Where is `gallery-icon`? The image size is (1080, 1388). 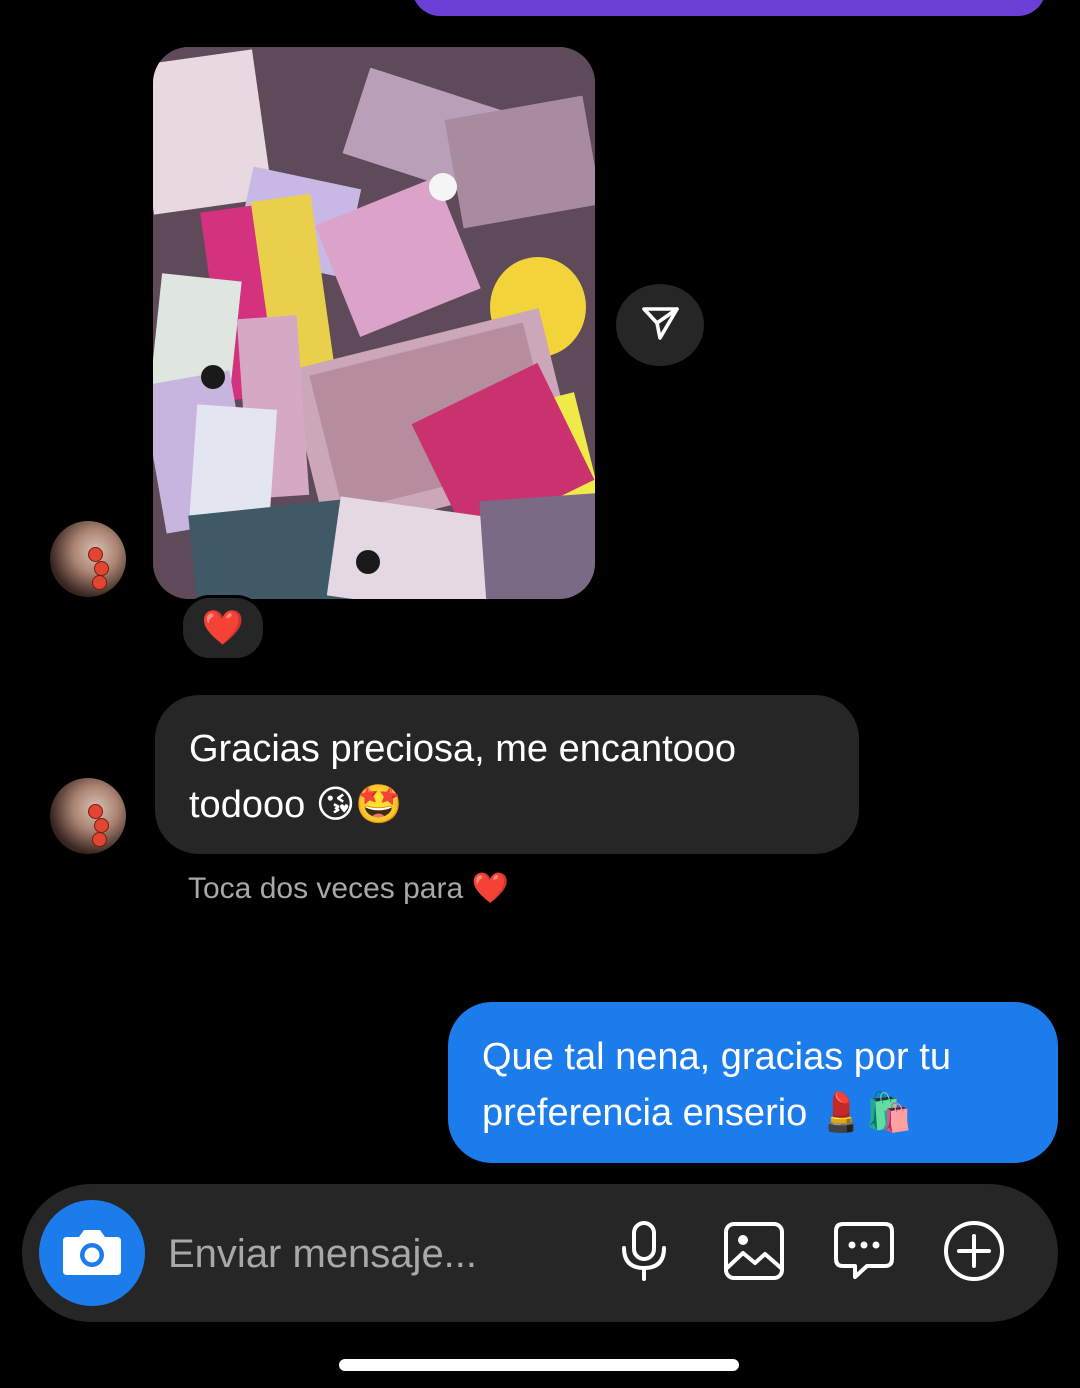 gallery-icon is located at coordinates (754, 1253).